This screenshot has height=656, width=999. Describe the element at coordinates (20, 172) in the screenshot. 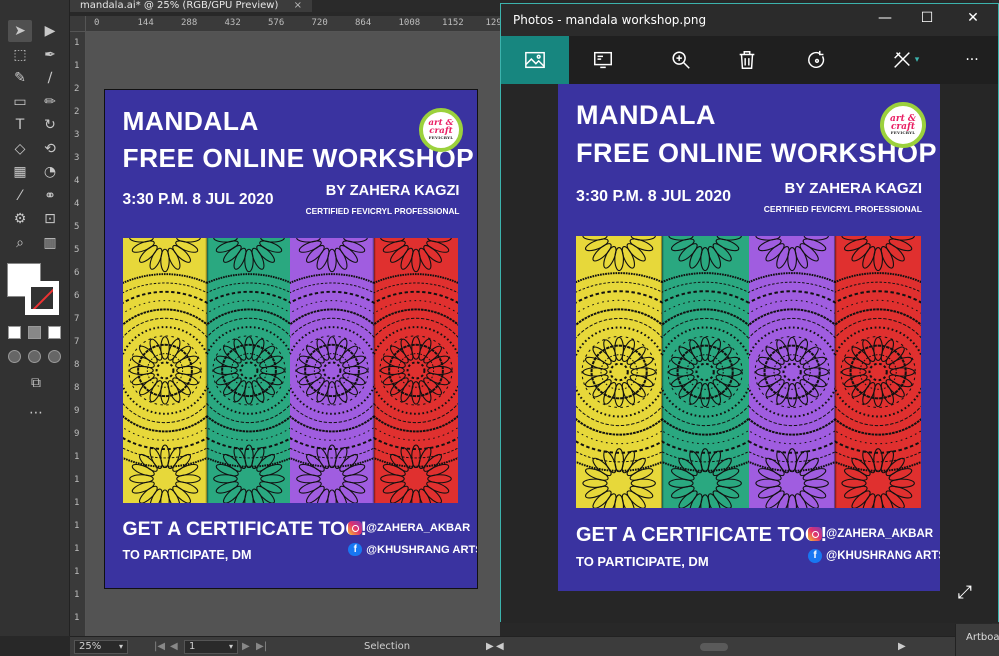

I see `gradient-tool-icon: ▦` at that location.